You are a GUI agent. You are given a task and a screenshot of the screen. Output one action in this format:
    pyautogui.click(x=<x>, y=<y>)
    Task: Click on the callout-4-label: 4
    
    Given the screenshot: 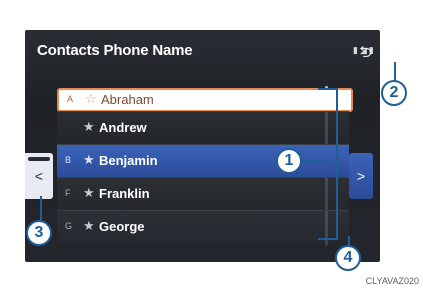 What is the action you would take?
    pyautogui.click(x=348, y=257)
    